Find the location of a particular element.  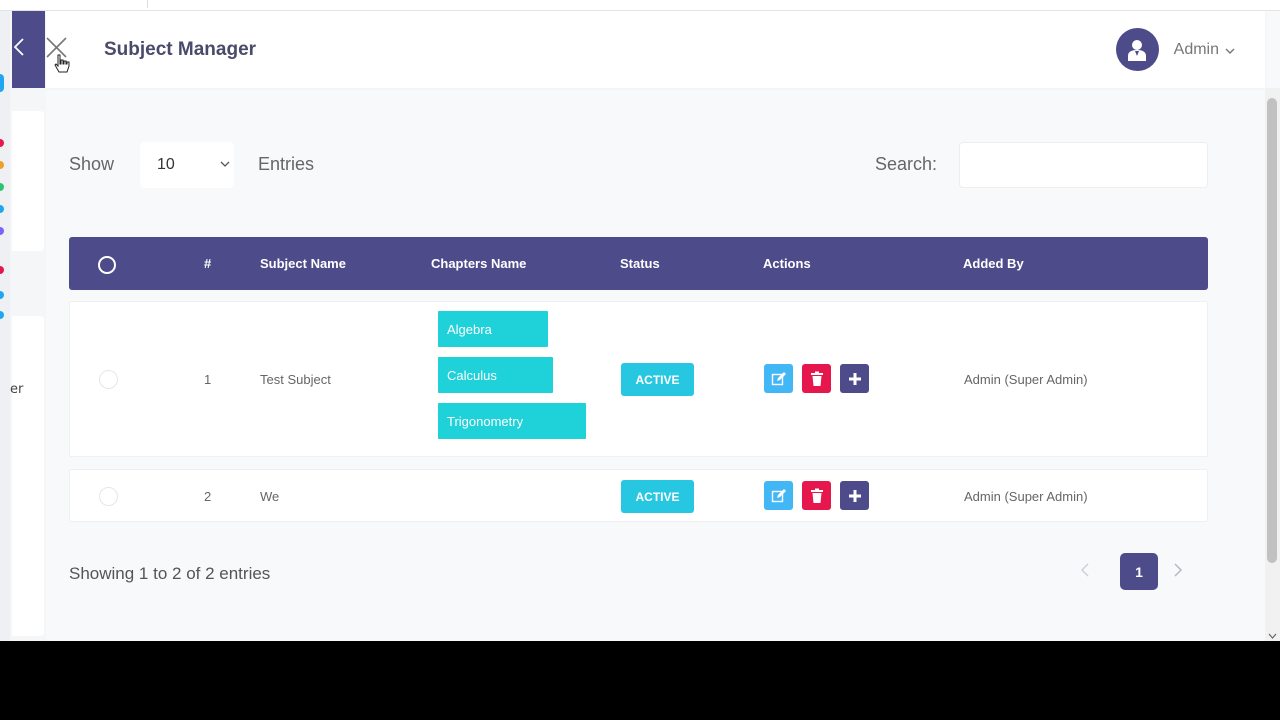

user-menu: Admin is located at coordinates (1175, 49).